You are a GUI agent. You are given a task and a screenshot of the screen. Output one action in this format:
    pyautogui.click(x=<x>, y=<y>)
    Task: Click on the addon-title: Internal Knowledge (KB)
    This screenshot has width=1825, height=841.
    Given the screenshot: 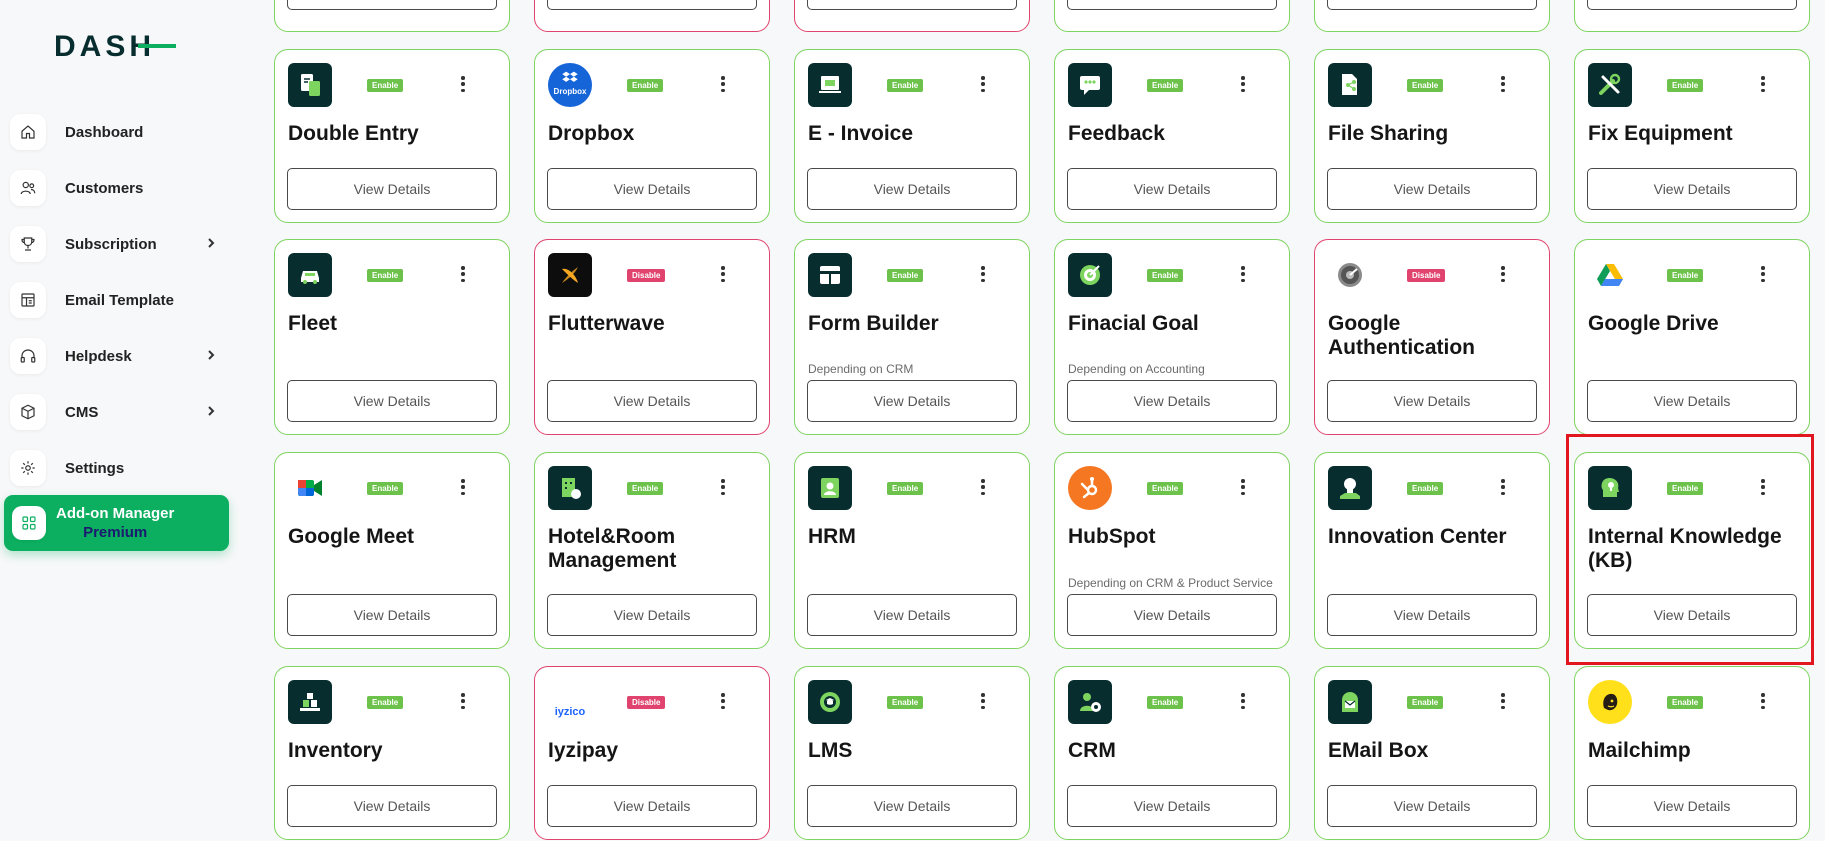 What is the action you would take?
    pyautogui.click(x=1685, y=548)
    